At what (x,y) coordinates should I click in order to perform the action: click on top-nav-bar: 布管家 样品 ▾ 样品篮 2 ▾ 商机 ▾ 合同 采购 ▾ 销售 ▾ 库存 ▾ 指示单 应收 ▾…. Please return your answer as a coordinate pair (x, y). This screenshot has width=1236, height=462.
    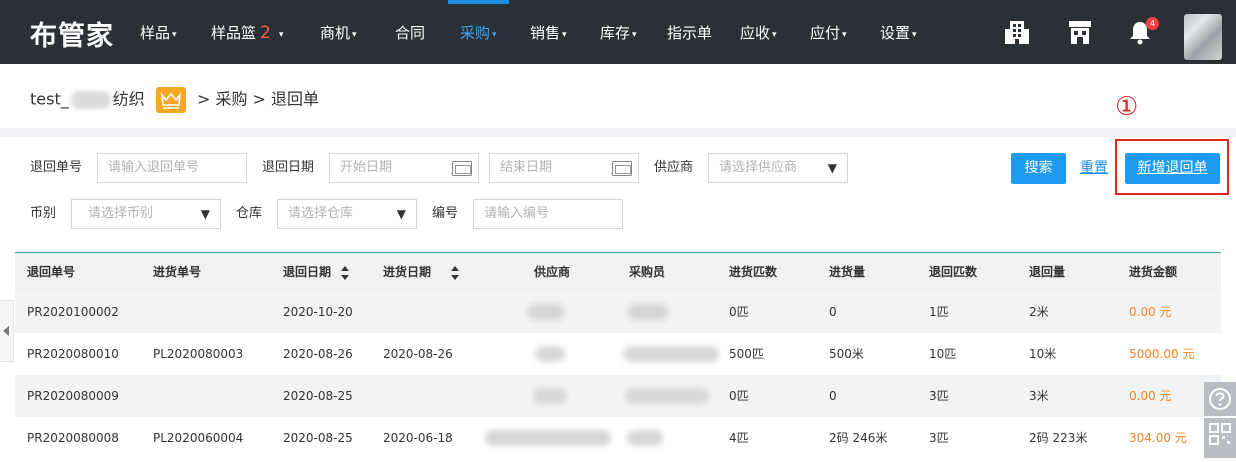
    Looking at the image, I should click on (618, 32).